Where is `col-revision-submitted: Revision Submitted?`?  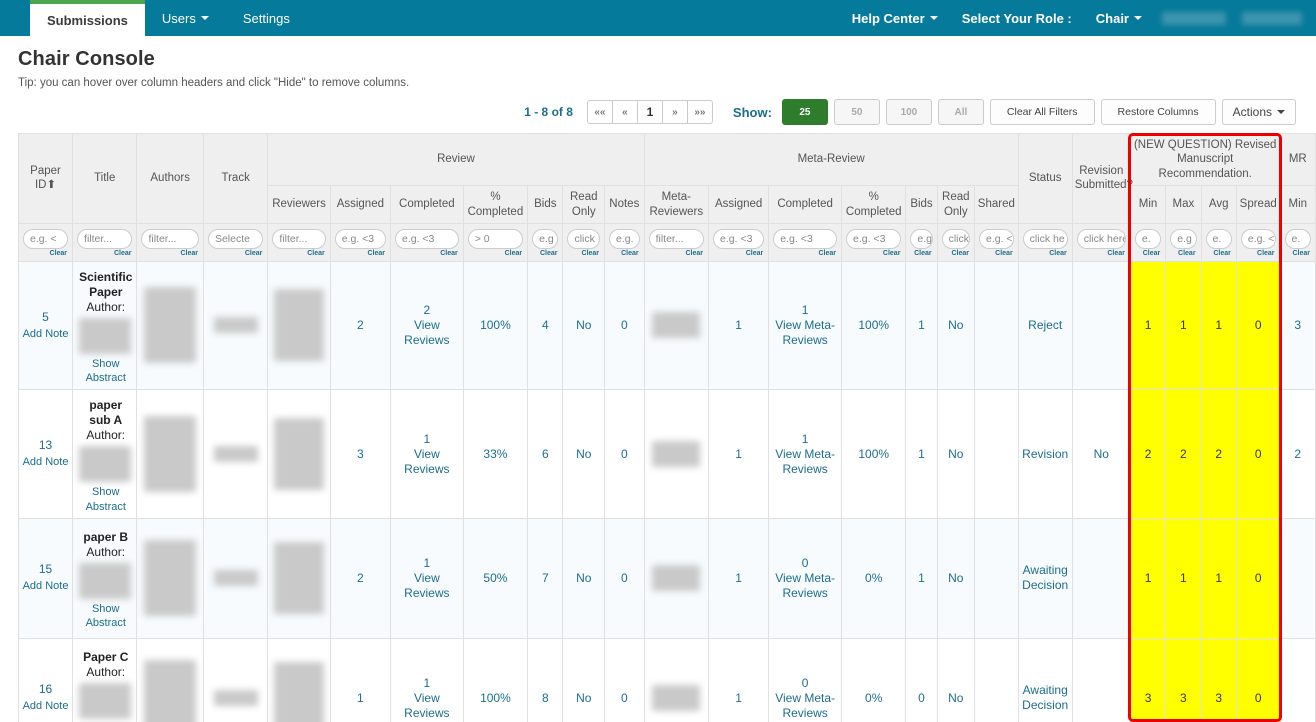 col-revision-submitted: Revision Submitted? is located at coordinates (1102, 178).